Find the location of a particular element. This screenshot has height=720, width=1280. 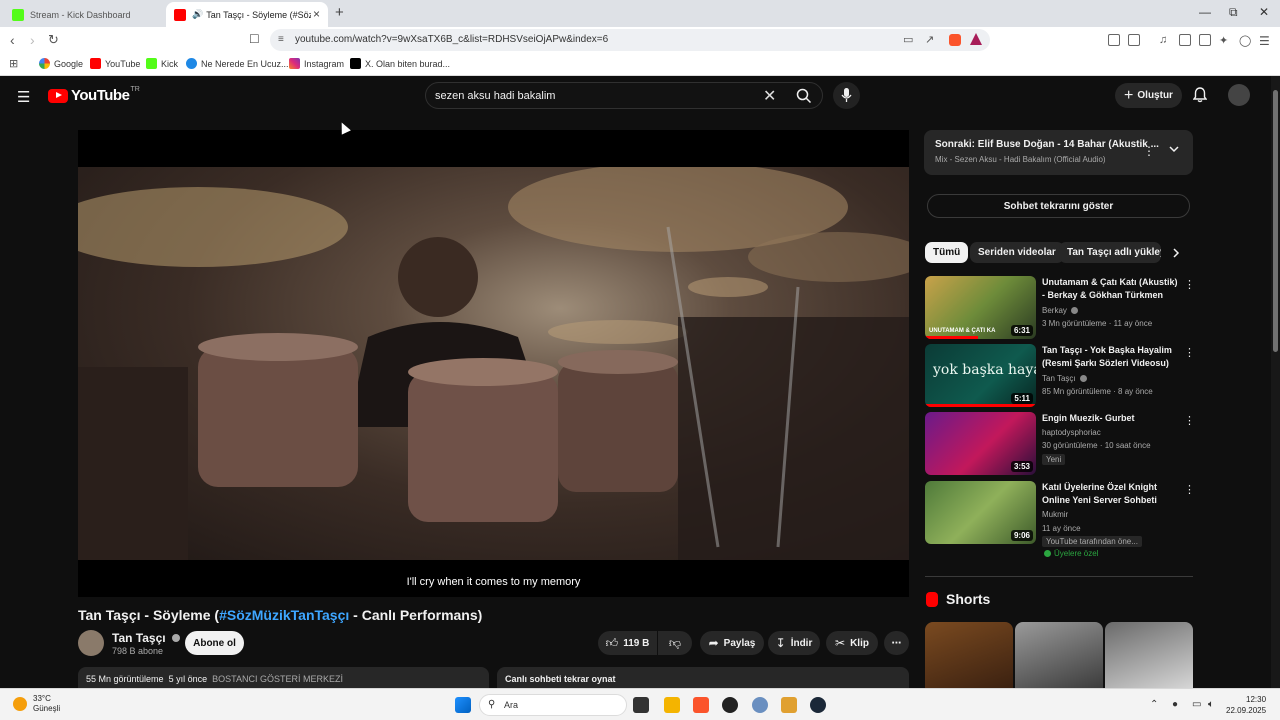

close-window-button: ✕ is located at coordinates (1264, 12).